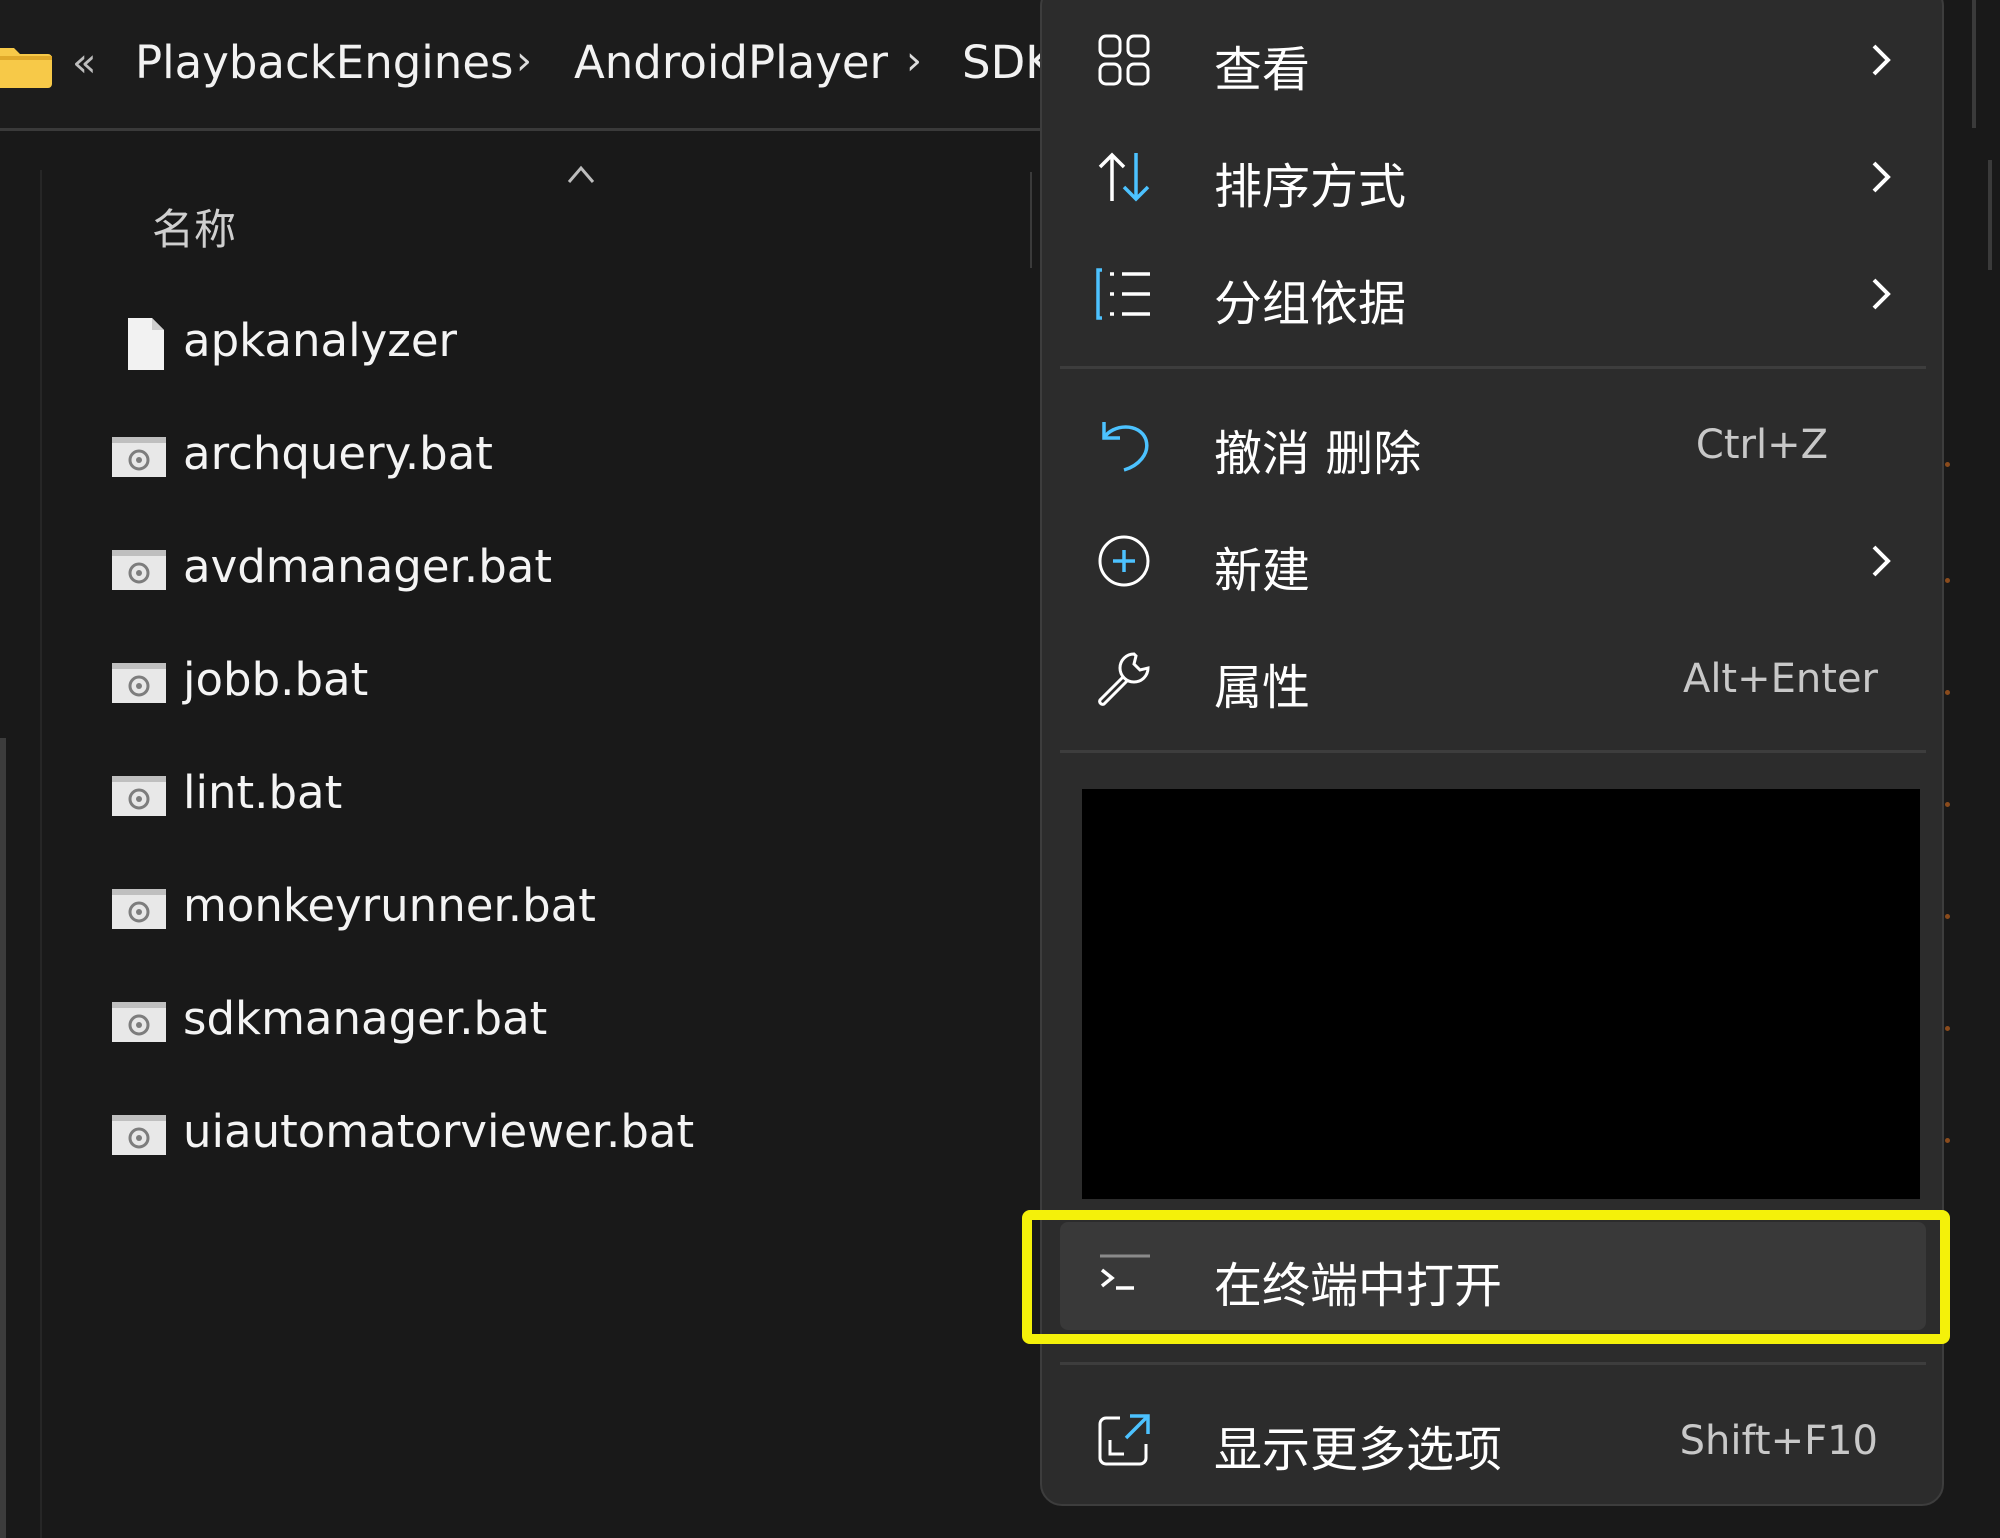 Image resolution: width=2000 pixels, height=1538 pixels. Describe the element at coordinates (26, 68) in the screenshot. I see `folder-icon` at that location.